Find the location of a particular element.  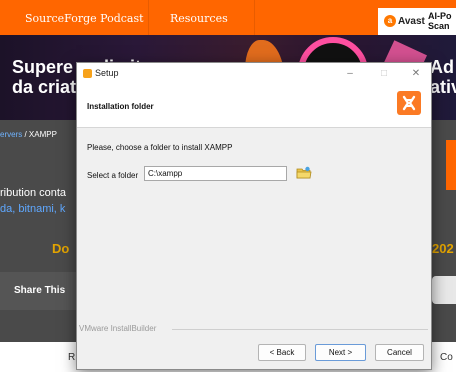

folder-icon is located at coordinates (304, 172).